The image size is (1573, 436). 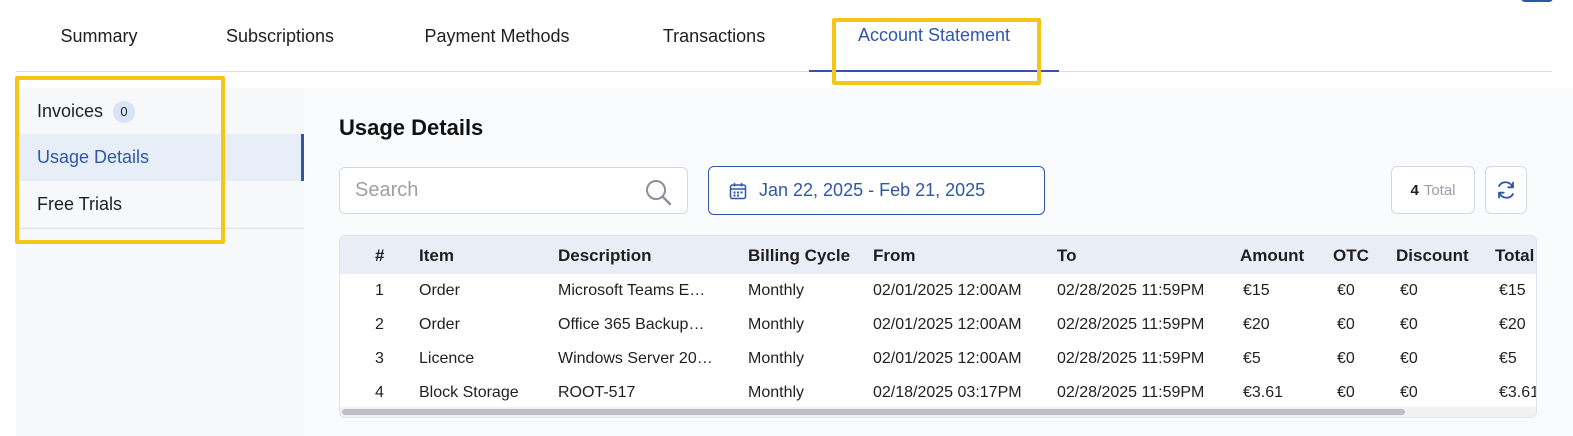 What do you see at coordinates (1272, 256) in the screenshot?
I see `column-header-amount: Amount` at bounding box center [1272, 256].